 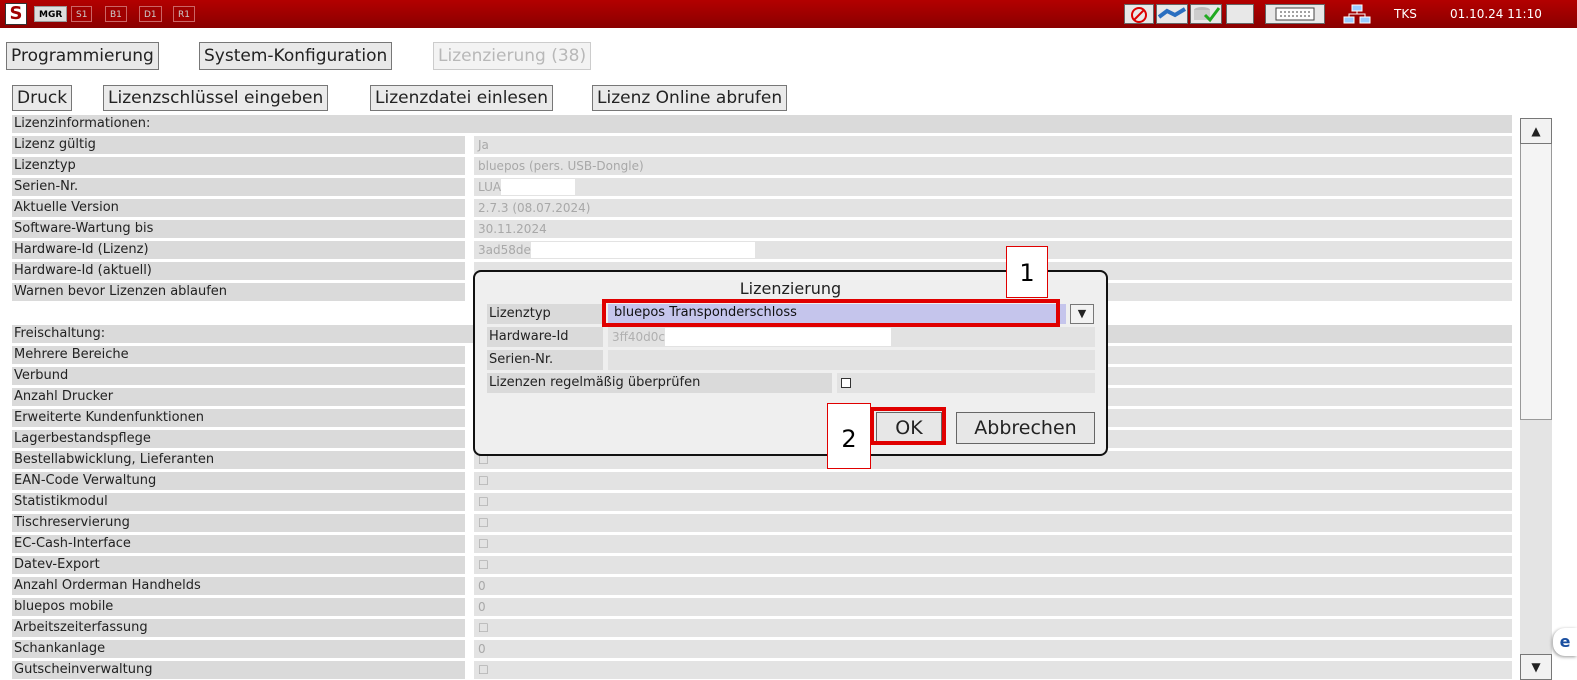 I want to click on table-row: bluepos mobile 0, so click(x=762, y=606).